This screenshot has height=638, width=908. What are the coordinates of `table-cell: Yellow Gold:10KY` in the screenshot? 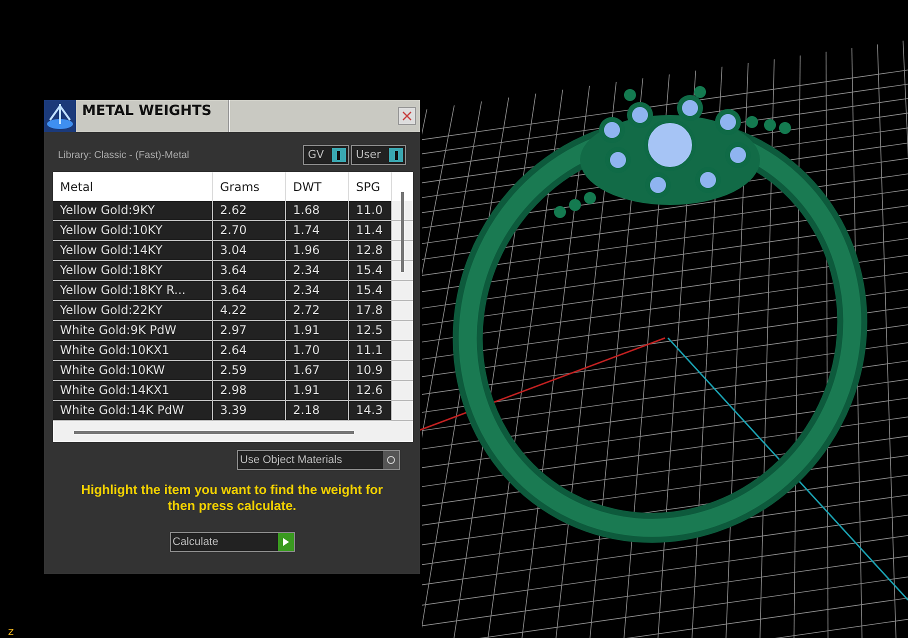 It's located at (133, 230).